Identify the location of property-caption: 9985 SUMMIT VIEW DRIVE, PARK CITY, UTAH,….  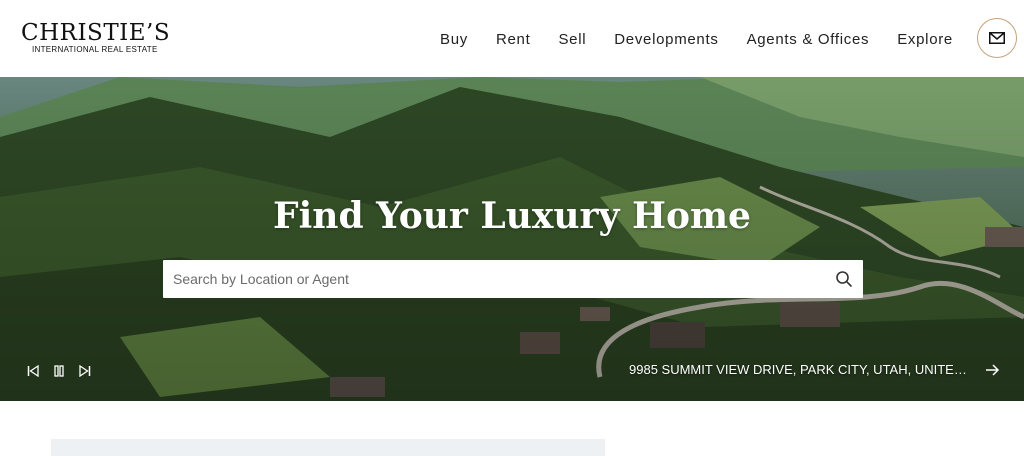
(801, 370).